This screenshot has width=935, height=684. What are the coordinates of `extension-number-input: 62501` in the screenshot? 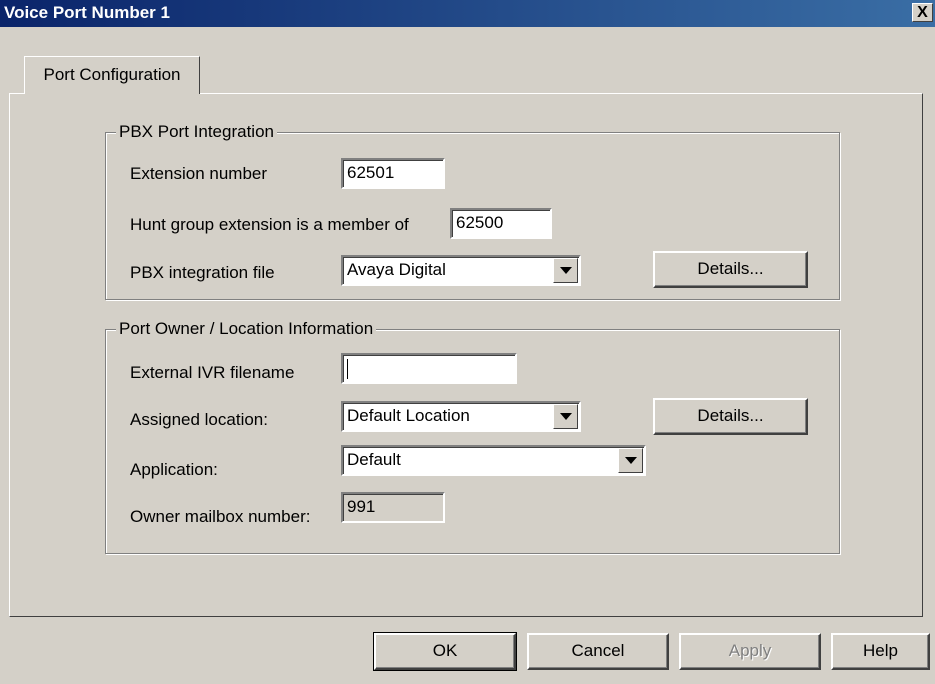 It's located at (393, 173).